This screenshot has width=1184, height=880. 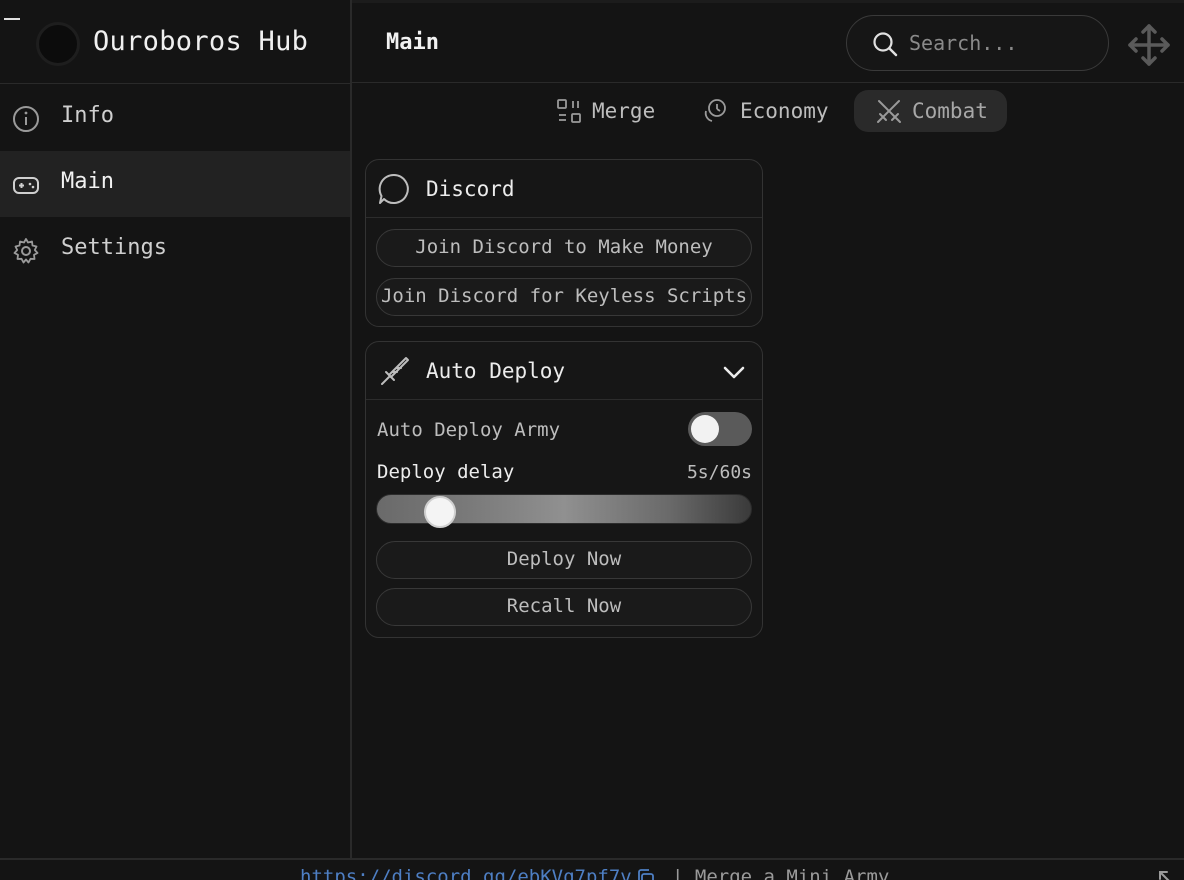 I want to click on search-box, so click(x=977, y=43).